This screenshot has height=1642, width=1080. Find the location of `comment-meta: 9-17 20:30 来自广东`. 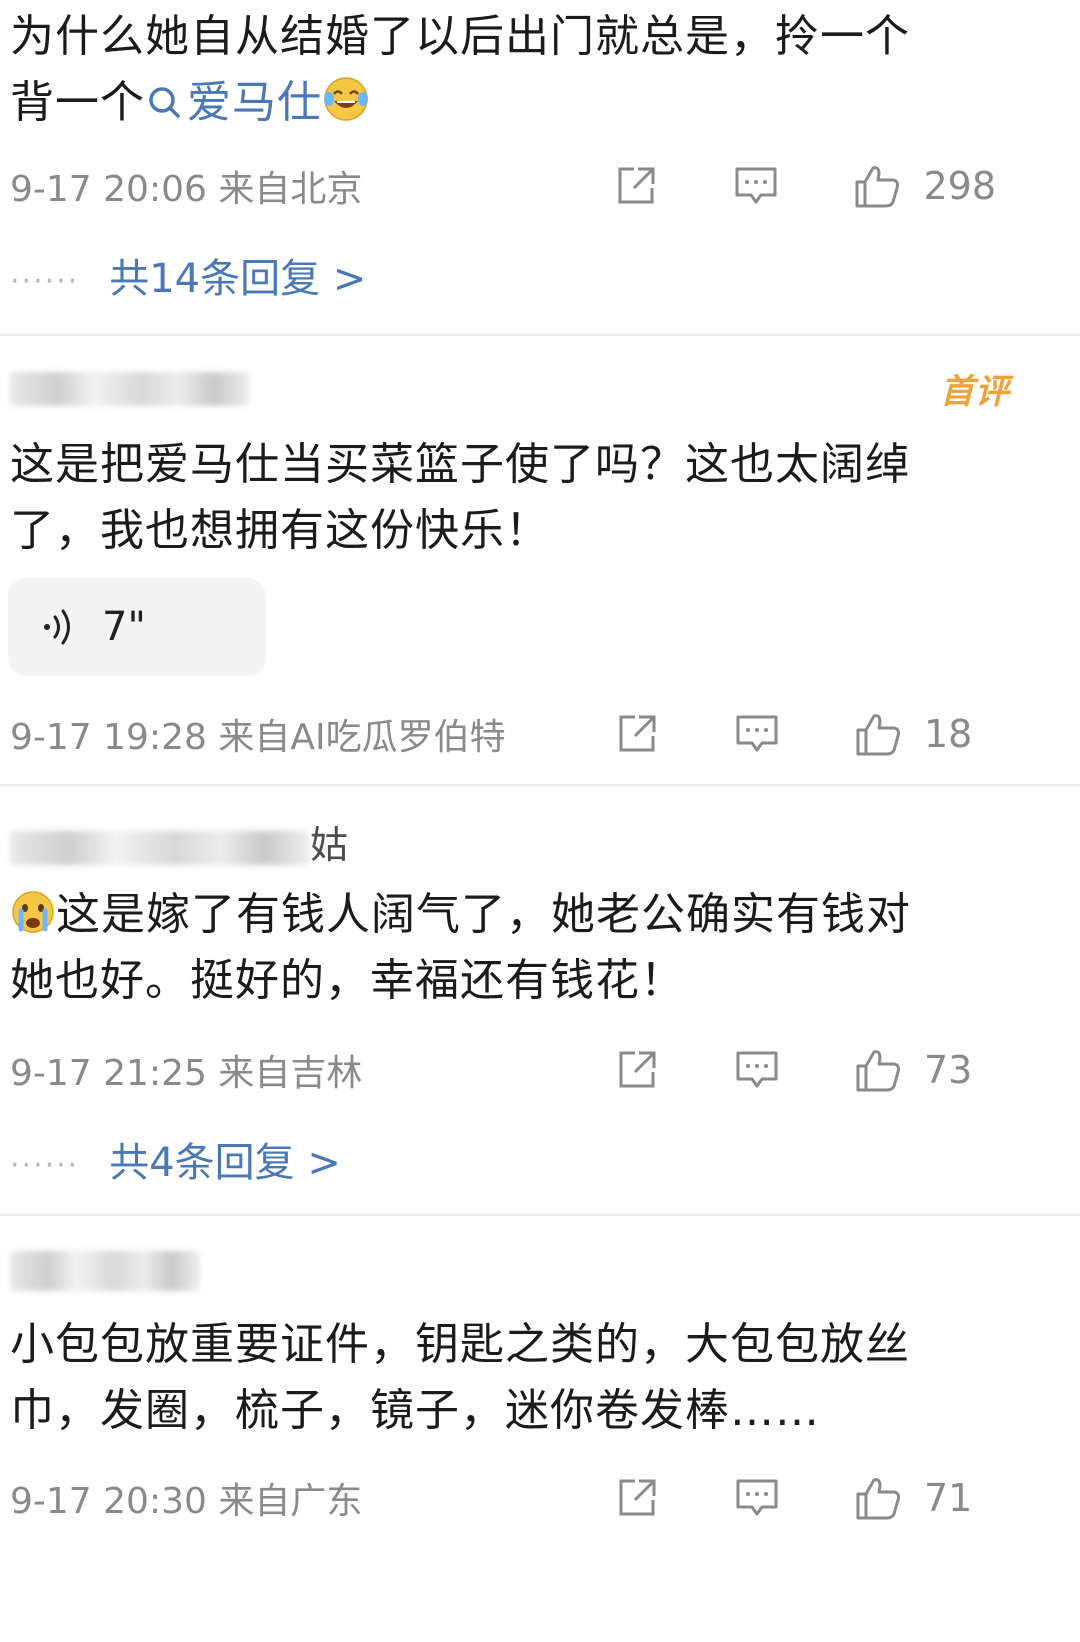

comment-meta: 9-17 20:30 来自广东 is located at coordinates (186, 1501).